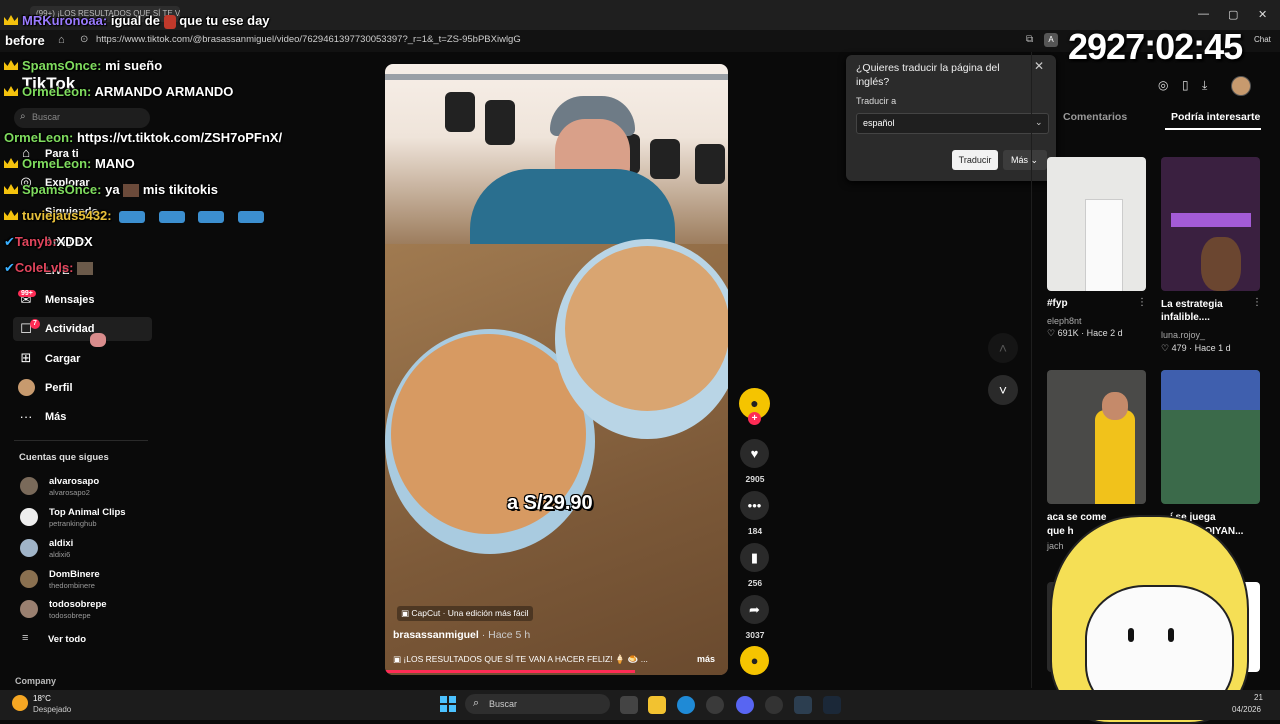  Describe the element at coordinates (686, 705) in the screenshot. I see `edge-icon` at that location.